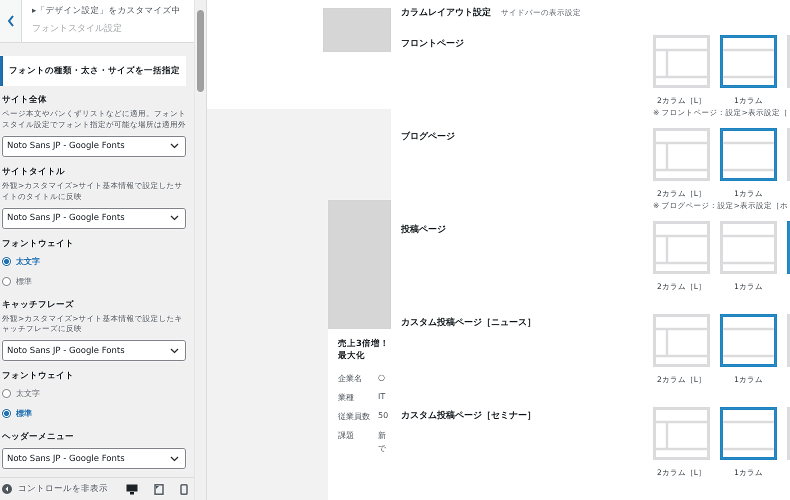 The height and width of the screenshot is (500, 790). Describe the element at coordinates (357, 30) in the screenshot. I see `image-placeholder` at that location.